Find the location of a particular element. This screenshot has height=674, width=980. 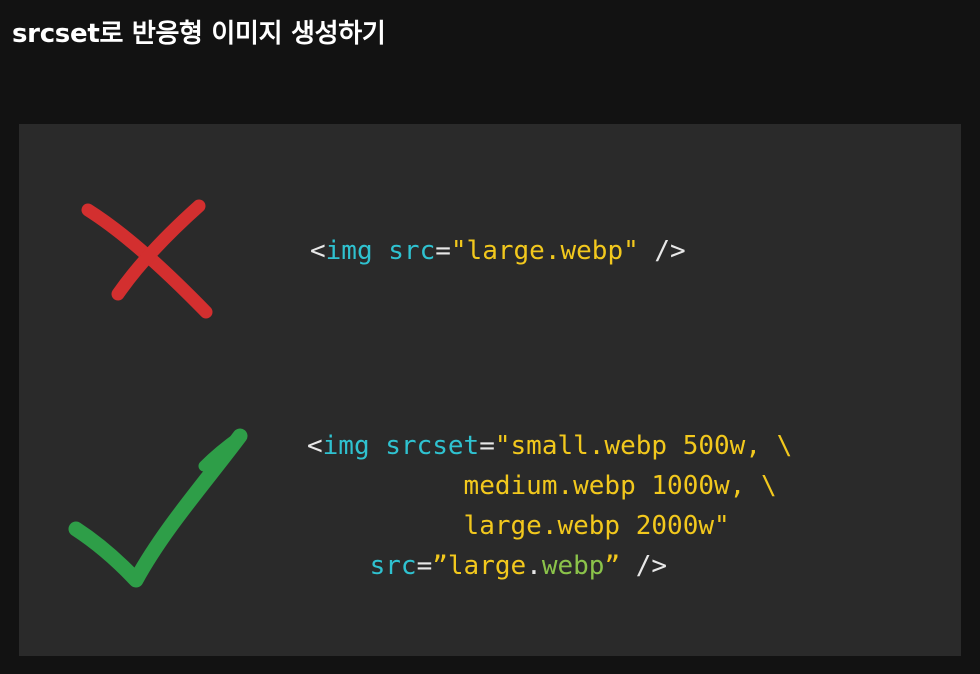

code-token: ” is located at coordinates (612, 566).